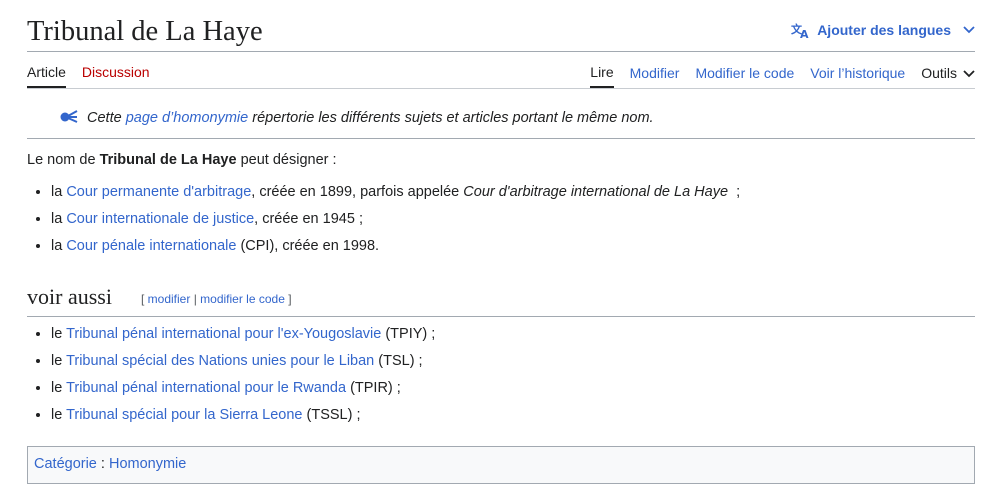 This screenshot has height=494, width=992. I want to click on category-label-link: Catégorie, so click(65, 464).